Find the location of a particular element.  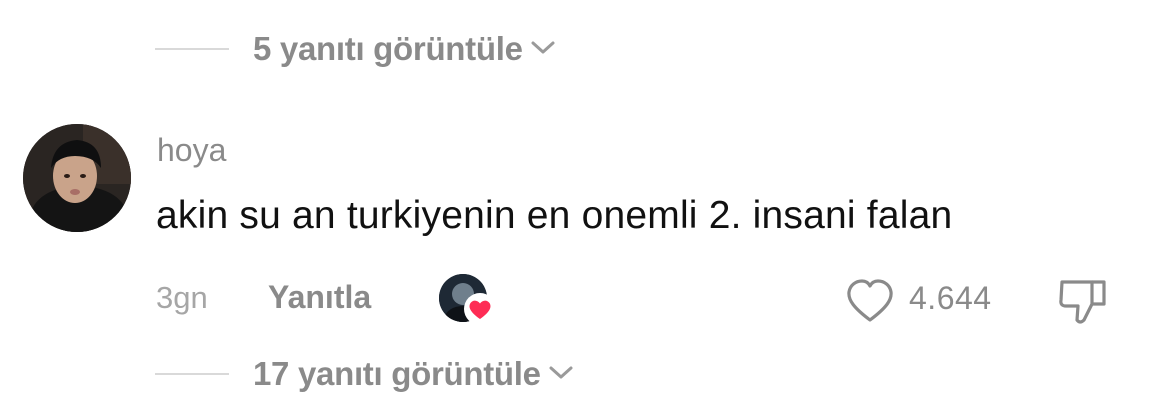

creator-heart-icon is located at coordinates (480, 309).